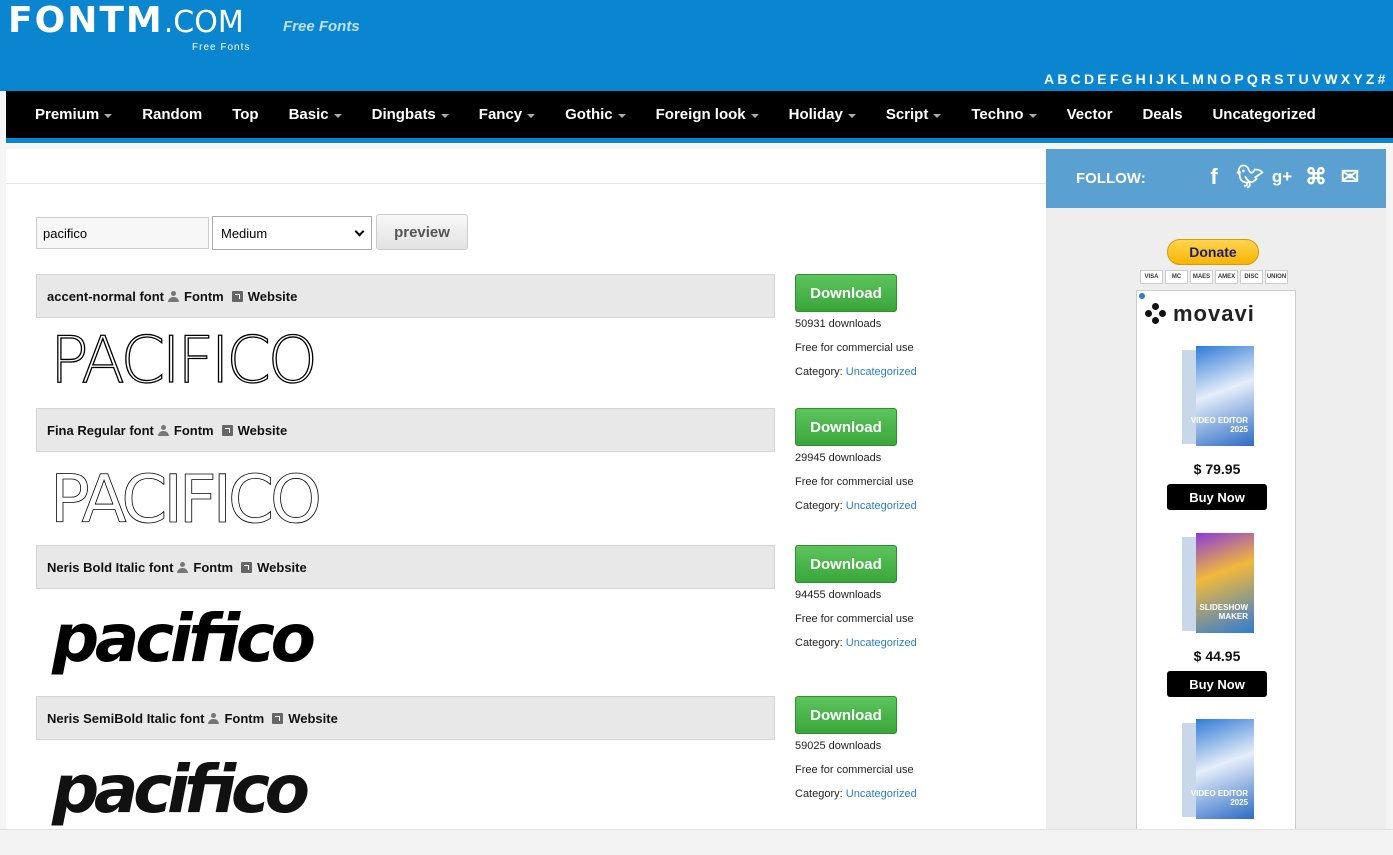 The height and width of the screenshot is (855, 1393). Describe the element at coordinates (74, 114) in the screenshot. I see `nav-item-premium: Premium` at that location.